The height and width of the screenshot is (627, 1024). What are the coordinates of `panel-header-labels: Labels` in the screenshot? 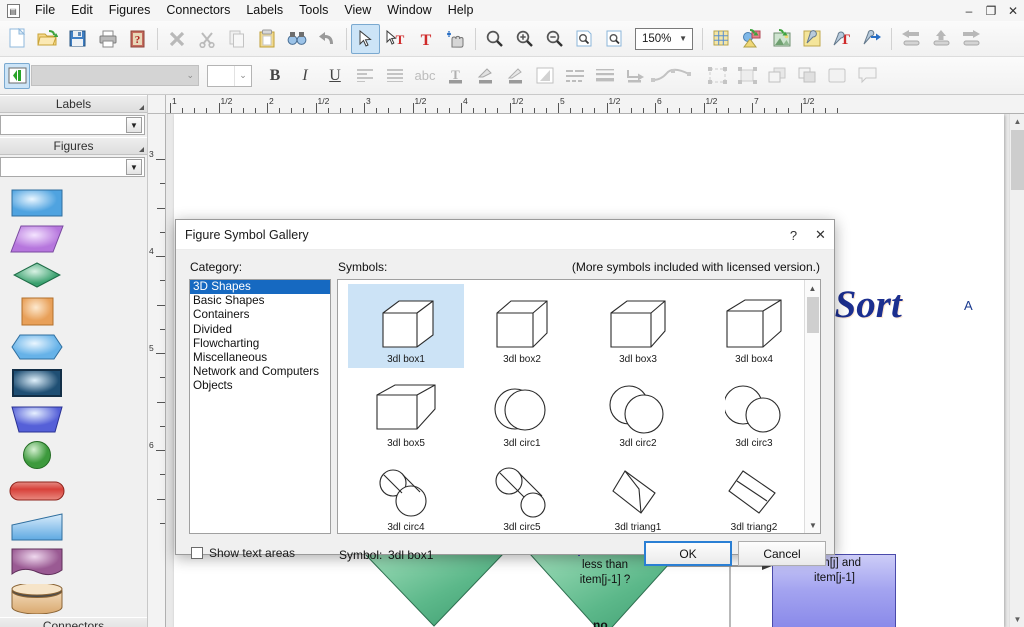 It's located at (73, 104).